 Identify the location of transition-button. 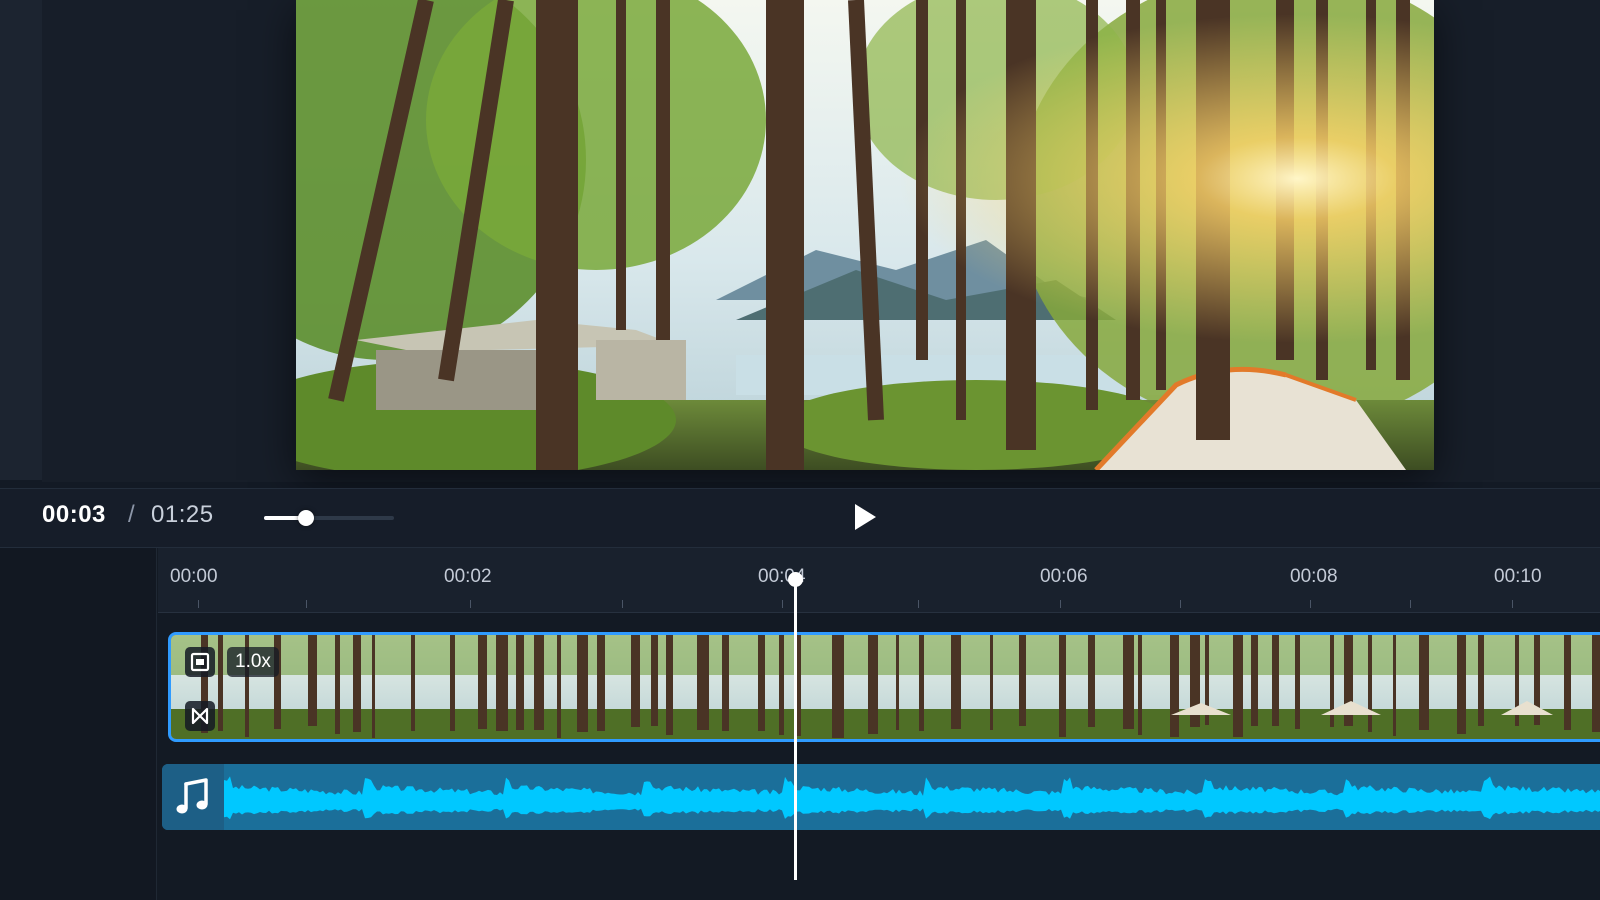
(200, 716).